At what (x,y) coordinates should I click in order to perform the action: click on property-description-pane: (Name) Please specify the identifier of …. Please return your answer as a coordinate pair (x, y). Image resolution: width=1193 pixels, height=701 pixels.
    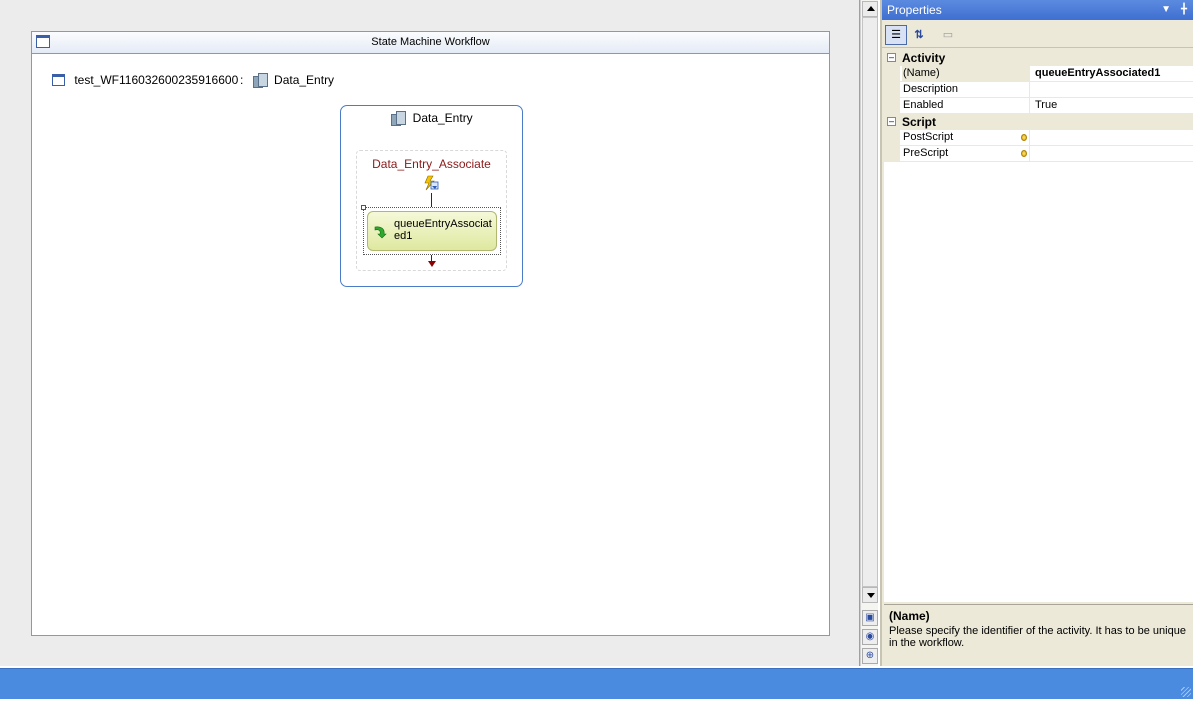
    Looking at the image, I should click on (1038, 634).